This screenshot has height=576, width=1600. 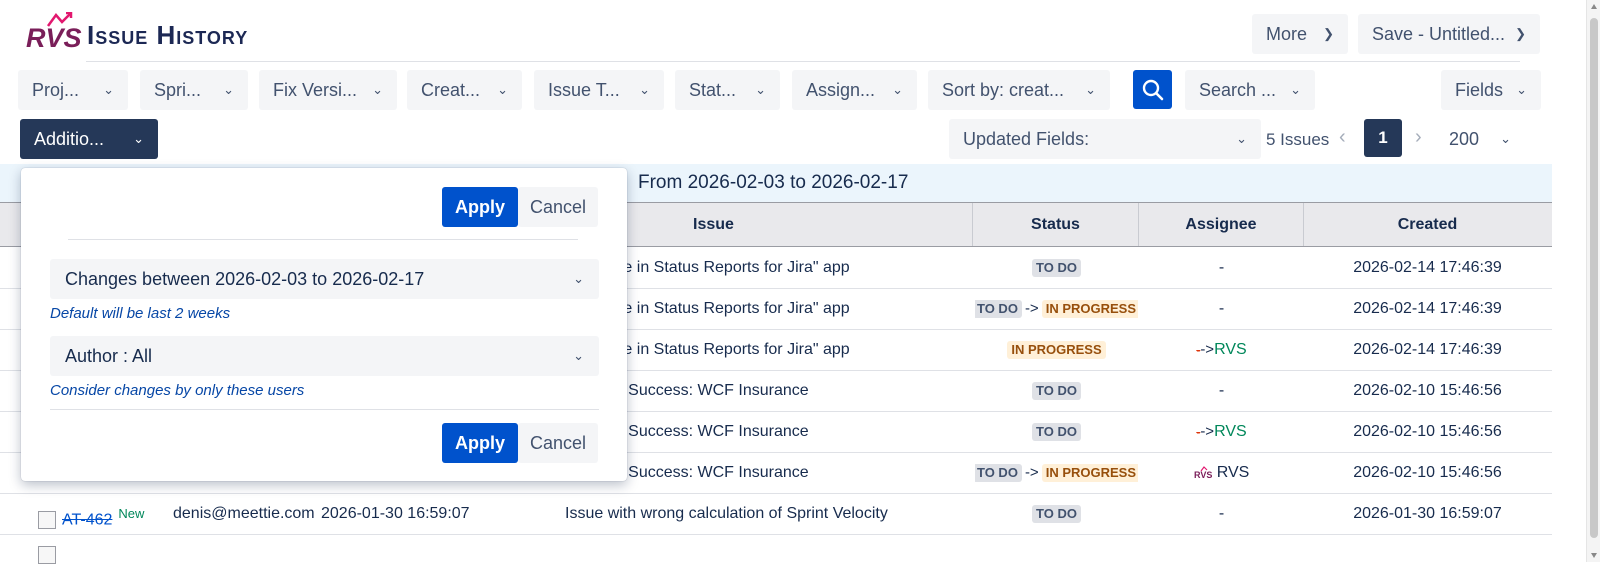 I want to click on assignee-cell: - -> RVS, so click(x=1221, y=432).